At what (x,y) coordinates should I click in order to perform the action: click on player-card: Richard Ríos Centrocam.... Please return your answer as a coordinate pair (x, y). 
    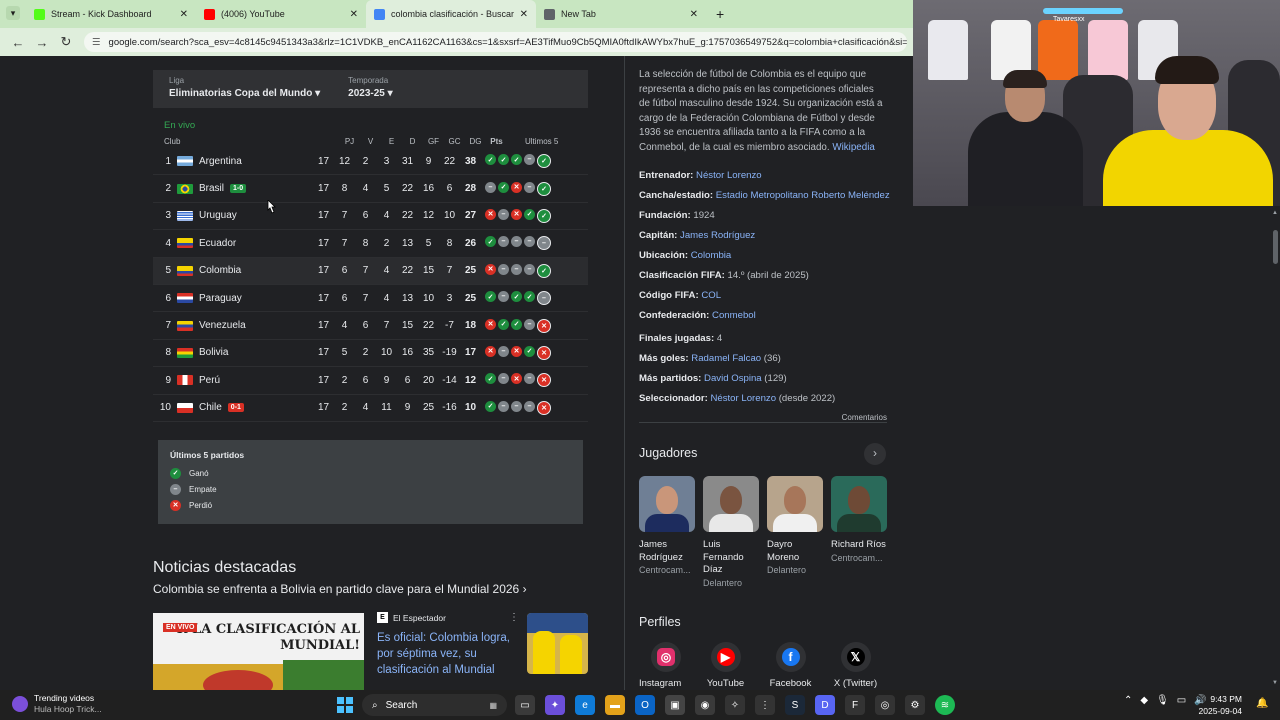
    Looking at the image, I should click on (859, 533).